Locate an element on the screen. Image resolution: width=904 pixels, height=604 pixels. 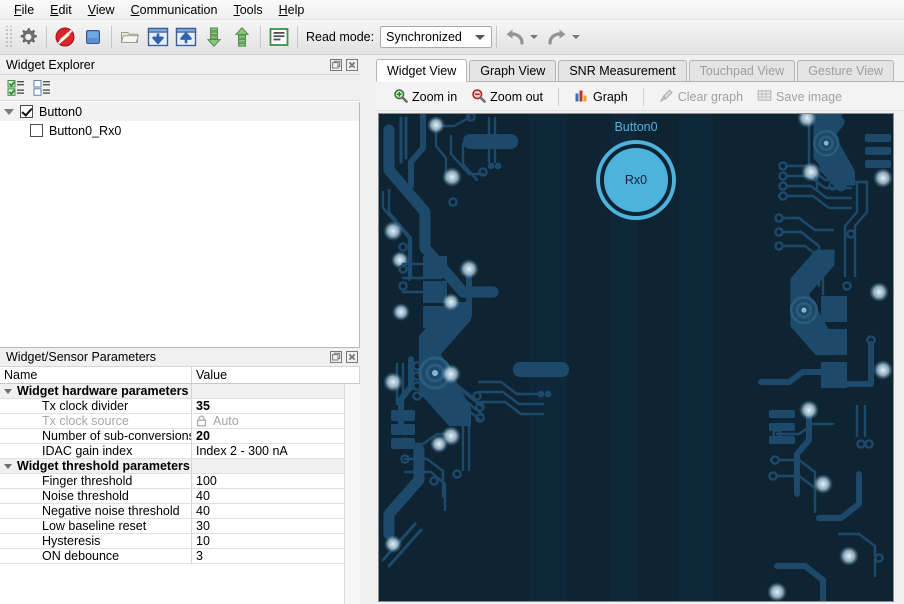
parameter-row: Hysteresis 10 is located at coordinates (180, 541).